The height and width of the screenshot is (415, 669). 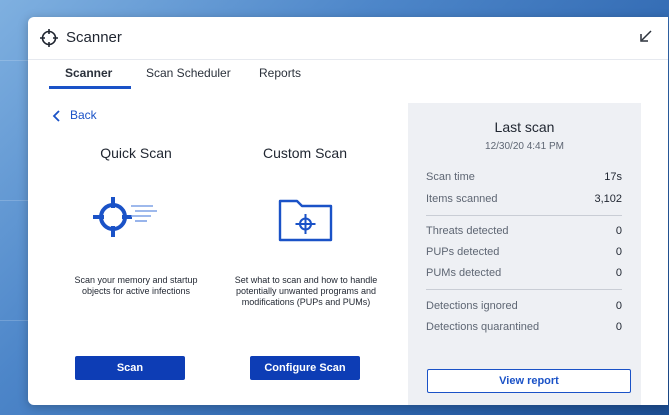 What do you see at coordinates (188, 73) in the screenshot?
I see `tab-scan-scheduler: Scan Scheduler` at bounding box center [188, 73].